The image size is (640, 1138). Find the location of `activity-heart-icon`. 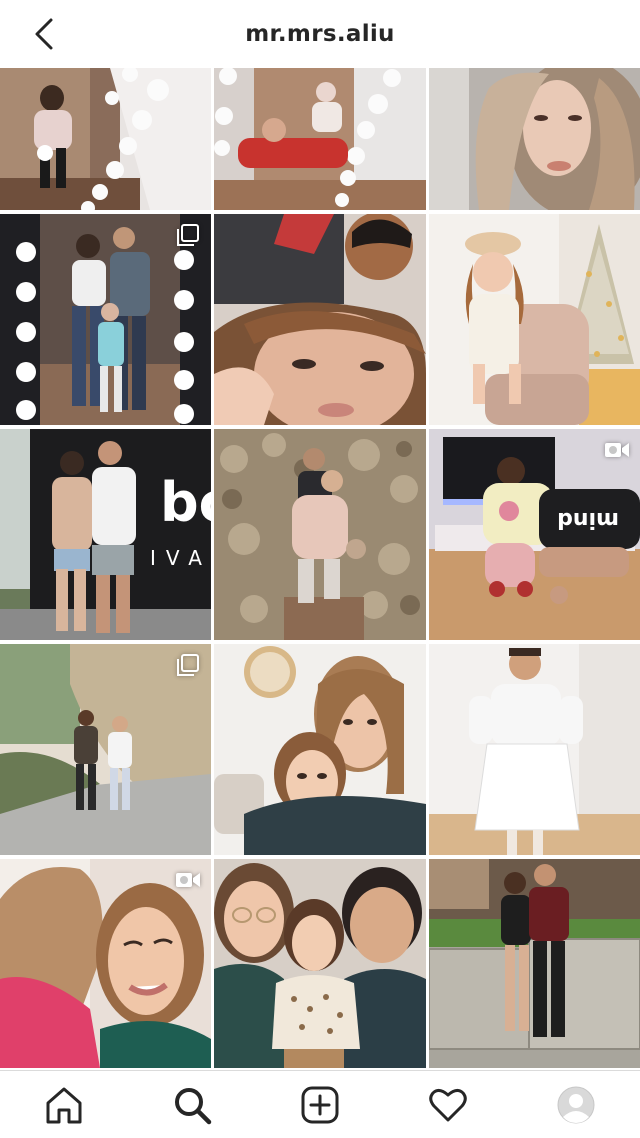

activity-heart-icon is located at coordinates (448, 1104).